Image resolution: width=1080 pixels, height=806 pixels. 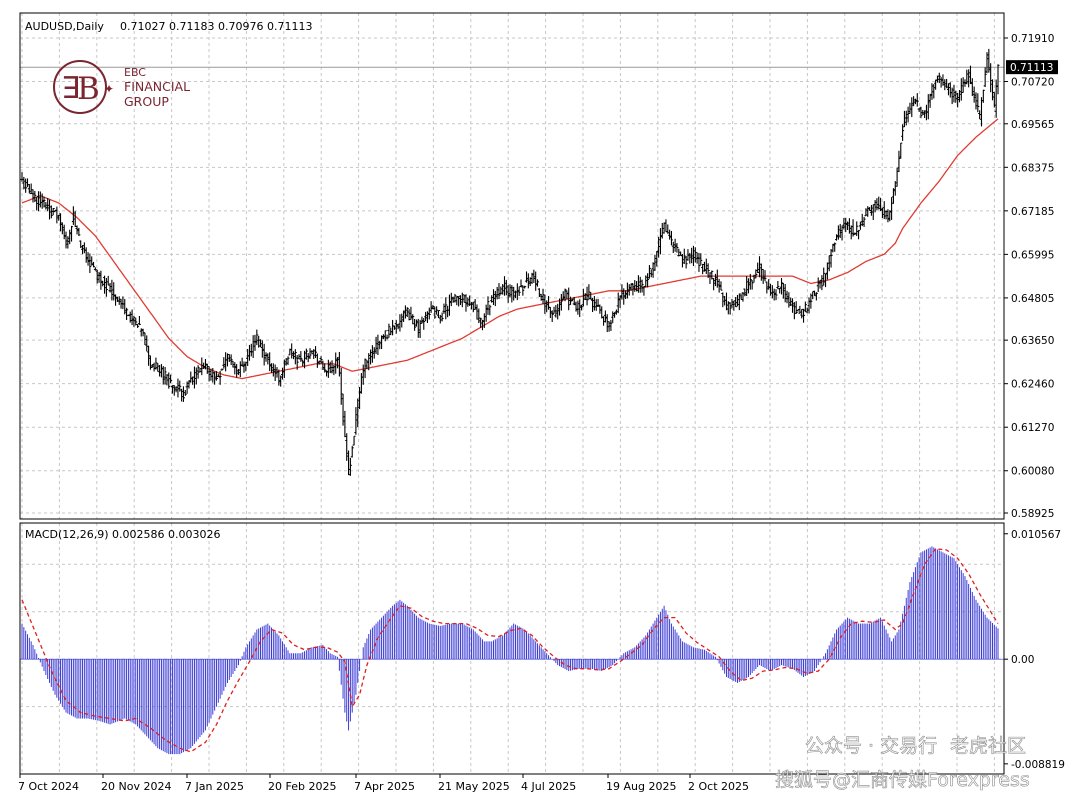 What do you see at coordinates (136, 786) in the screenshot?
I see `x-tick-label: 20 Nov 2024` at bounding box center [136, 786].